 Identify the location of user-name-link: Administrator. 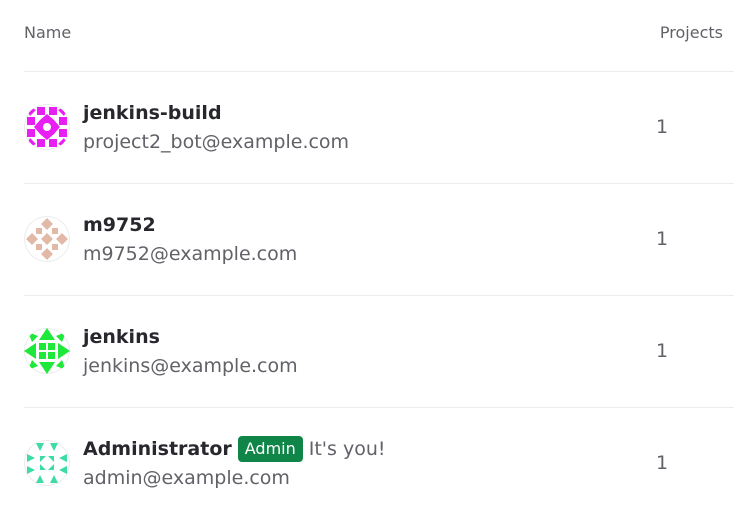
(157, 449).